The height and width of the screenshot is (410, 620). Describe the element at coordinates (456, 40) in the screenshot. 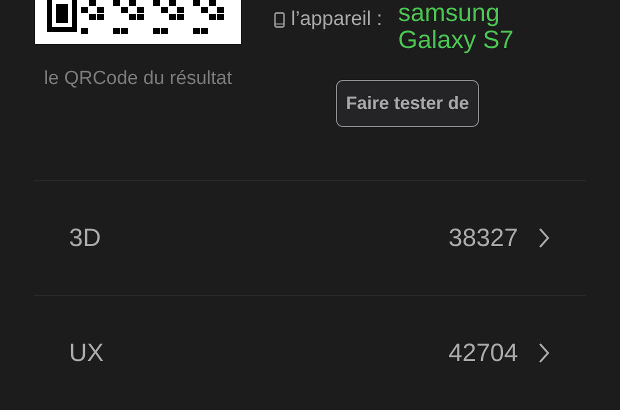

I see `device-name: Galaxy S7` at that location.